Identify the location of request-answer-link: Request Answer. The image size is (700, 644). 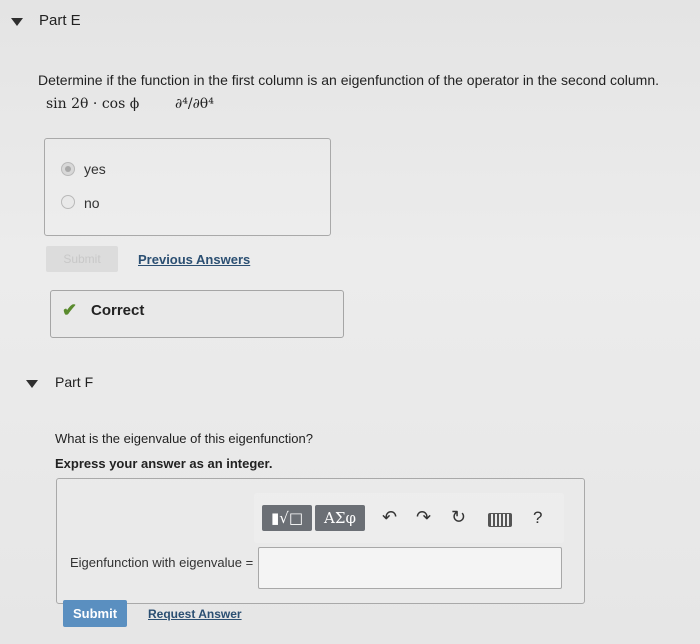
(195, 614).